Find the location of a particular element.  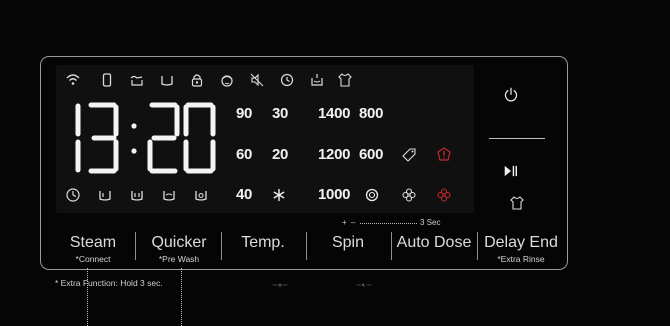

play-pause-button is located at coordinates (517, 175).